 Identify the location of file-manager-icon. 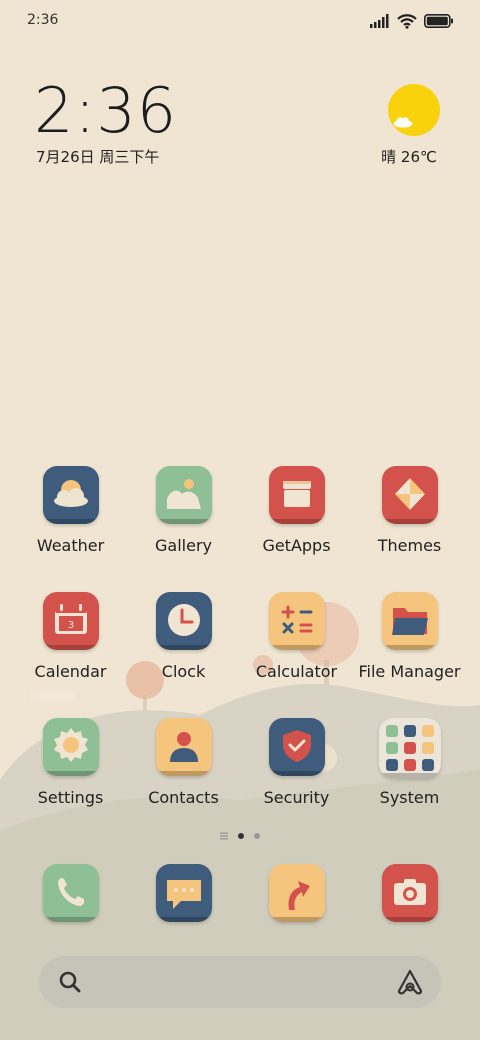
(409, 621).